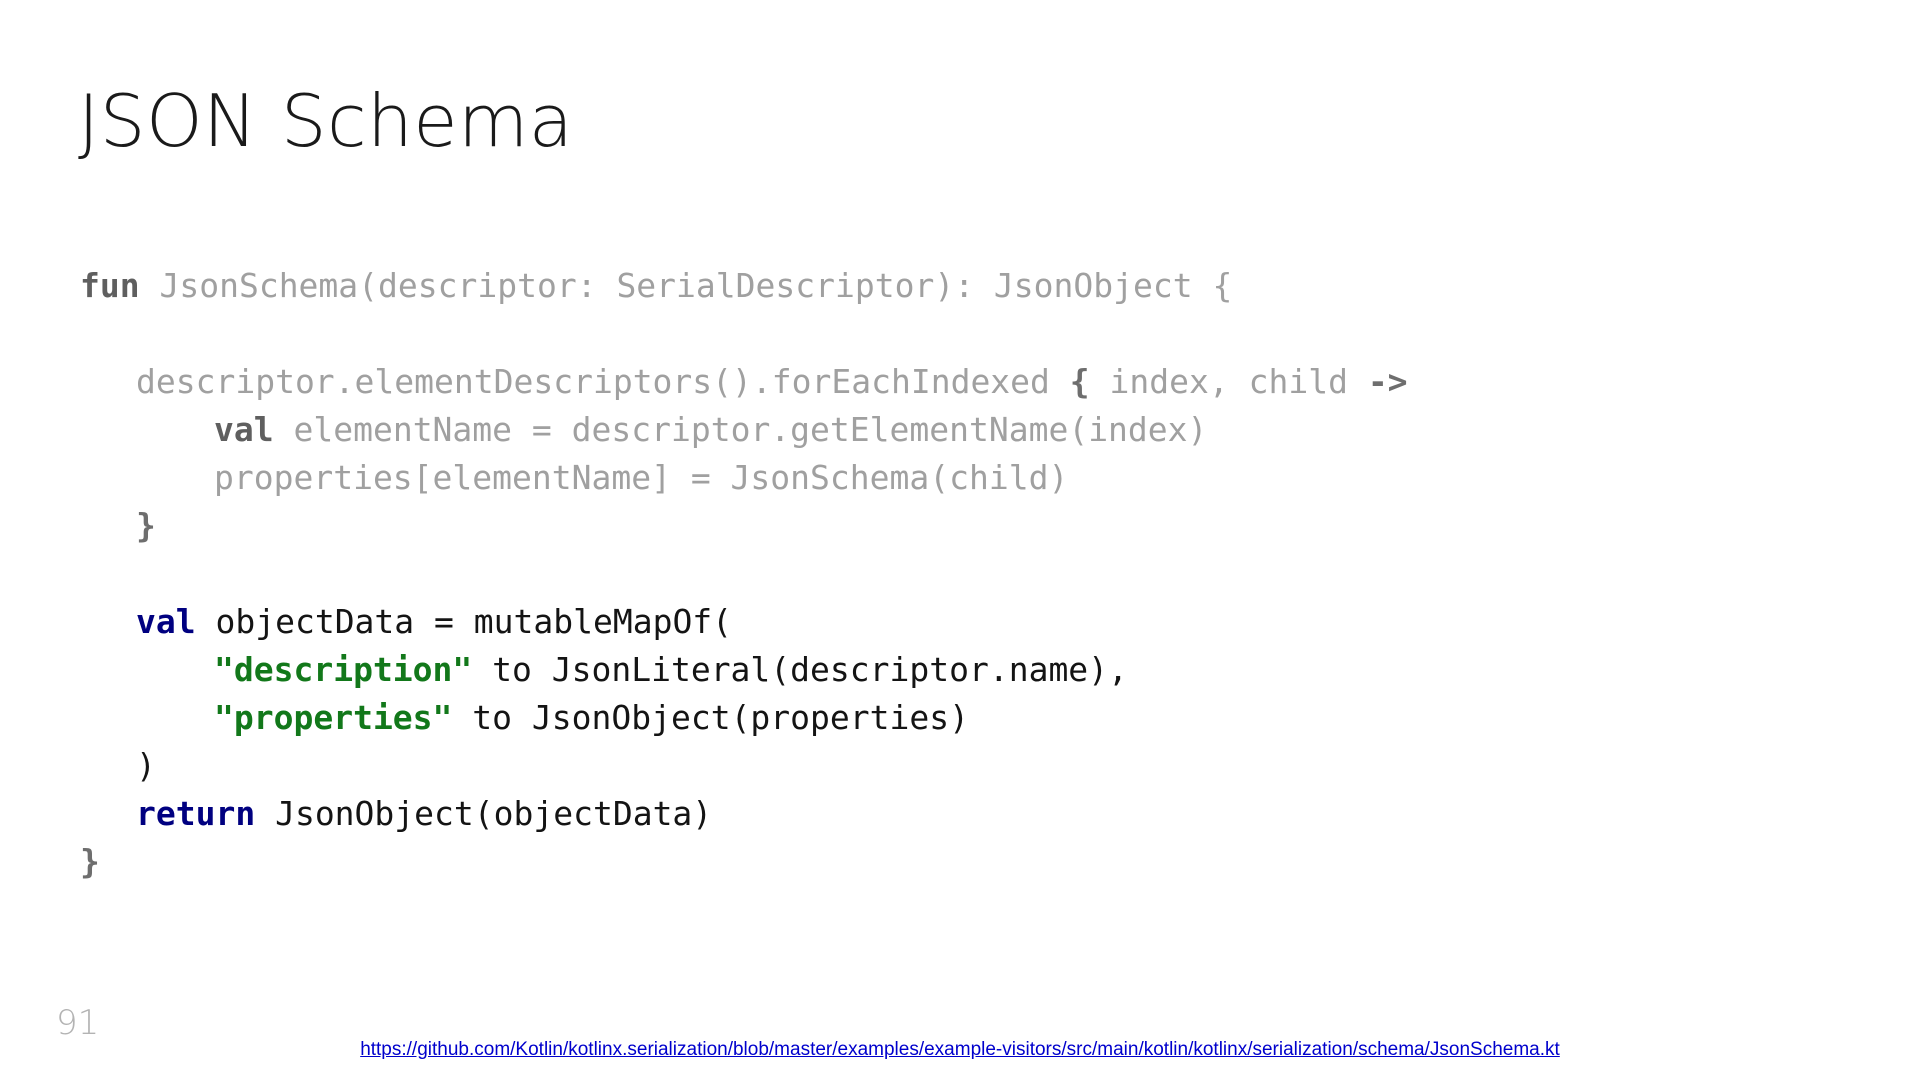 Image resolution: width=1920 pixels, height=1080 pixels. What do you see at coordinates (78, 1023) in the screenshot?
I see `page-number: 91` at bounding box center [78, 1023].